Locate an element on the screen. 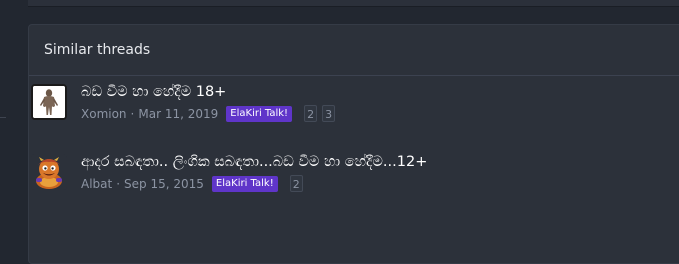  thread-date: Sep 15, 2015 is located at coordinates (164, 184).